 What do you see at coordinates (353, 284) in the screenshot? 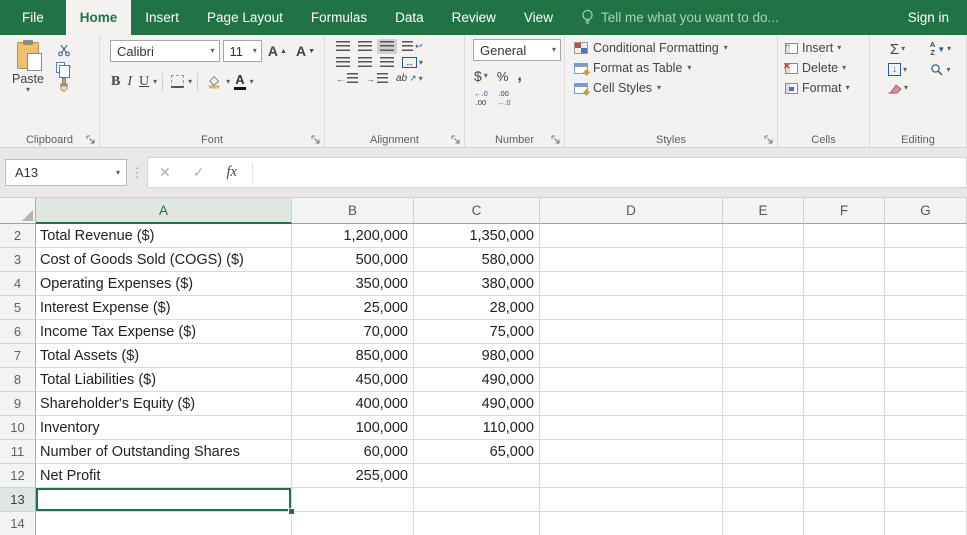
I see `cell-B4: 350,000` at bounding box center [353, 284].